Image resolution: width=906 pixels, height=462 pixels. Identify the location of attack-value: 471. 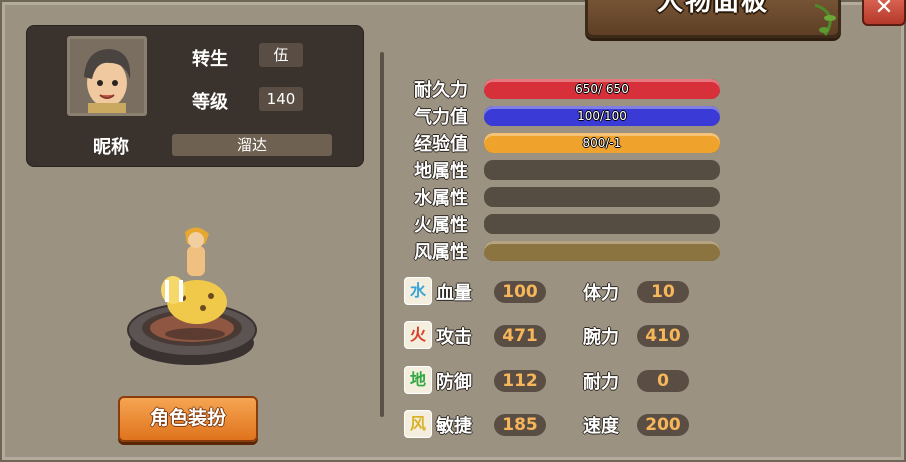
(520, 336).